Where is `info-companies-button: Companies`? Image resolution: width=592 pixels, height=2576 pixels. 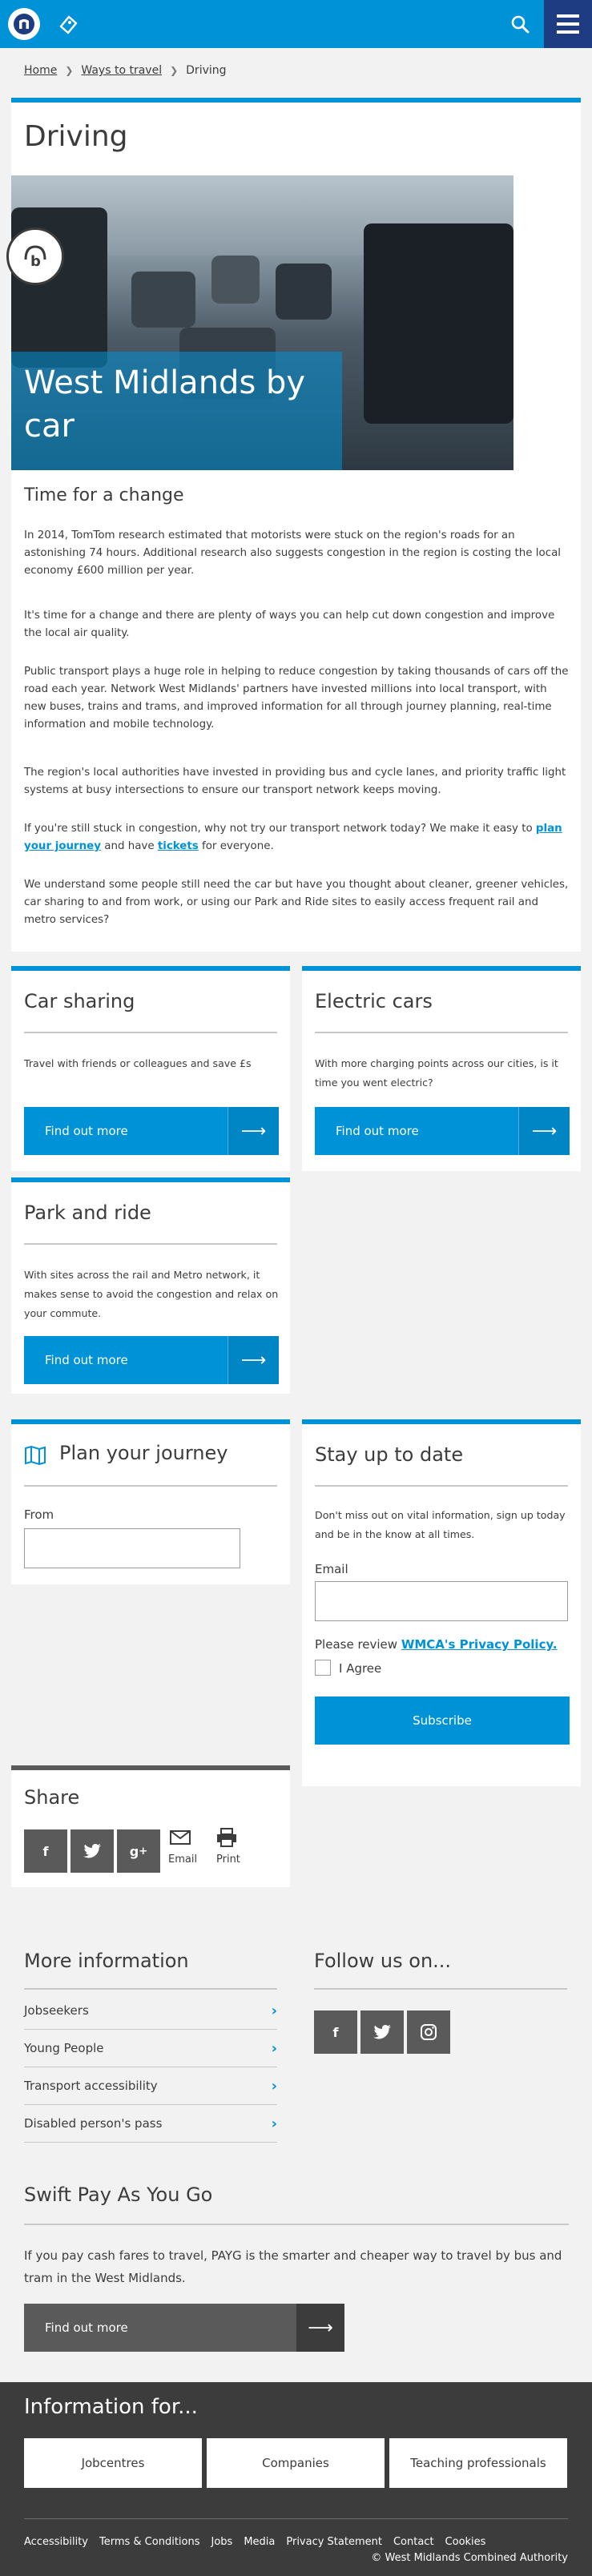 info-companies-button: Companies is located at coordinates (296, 2463).